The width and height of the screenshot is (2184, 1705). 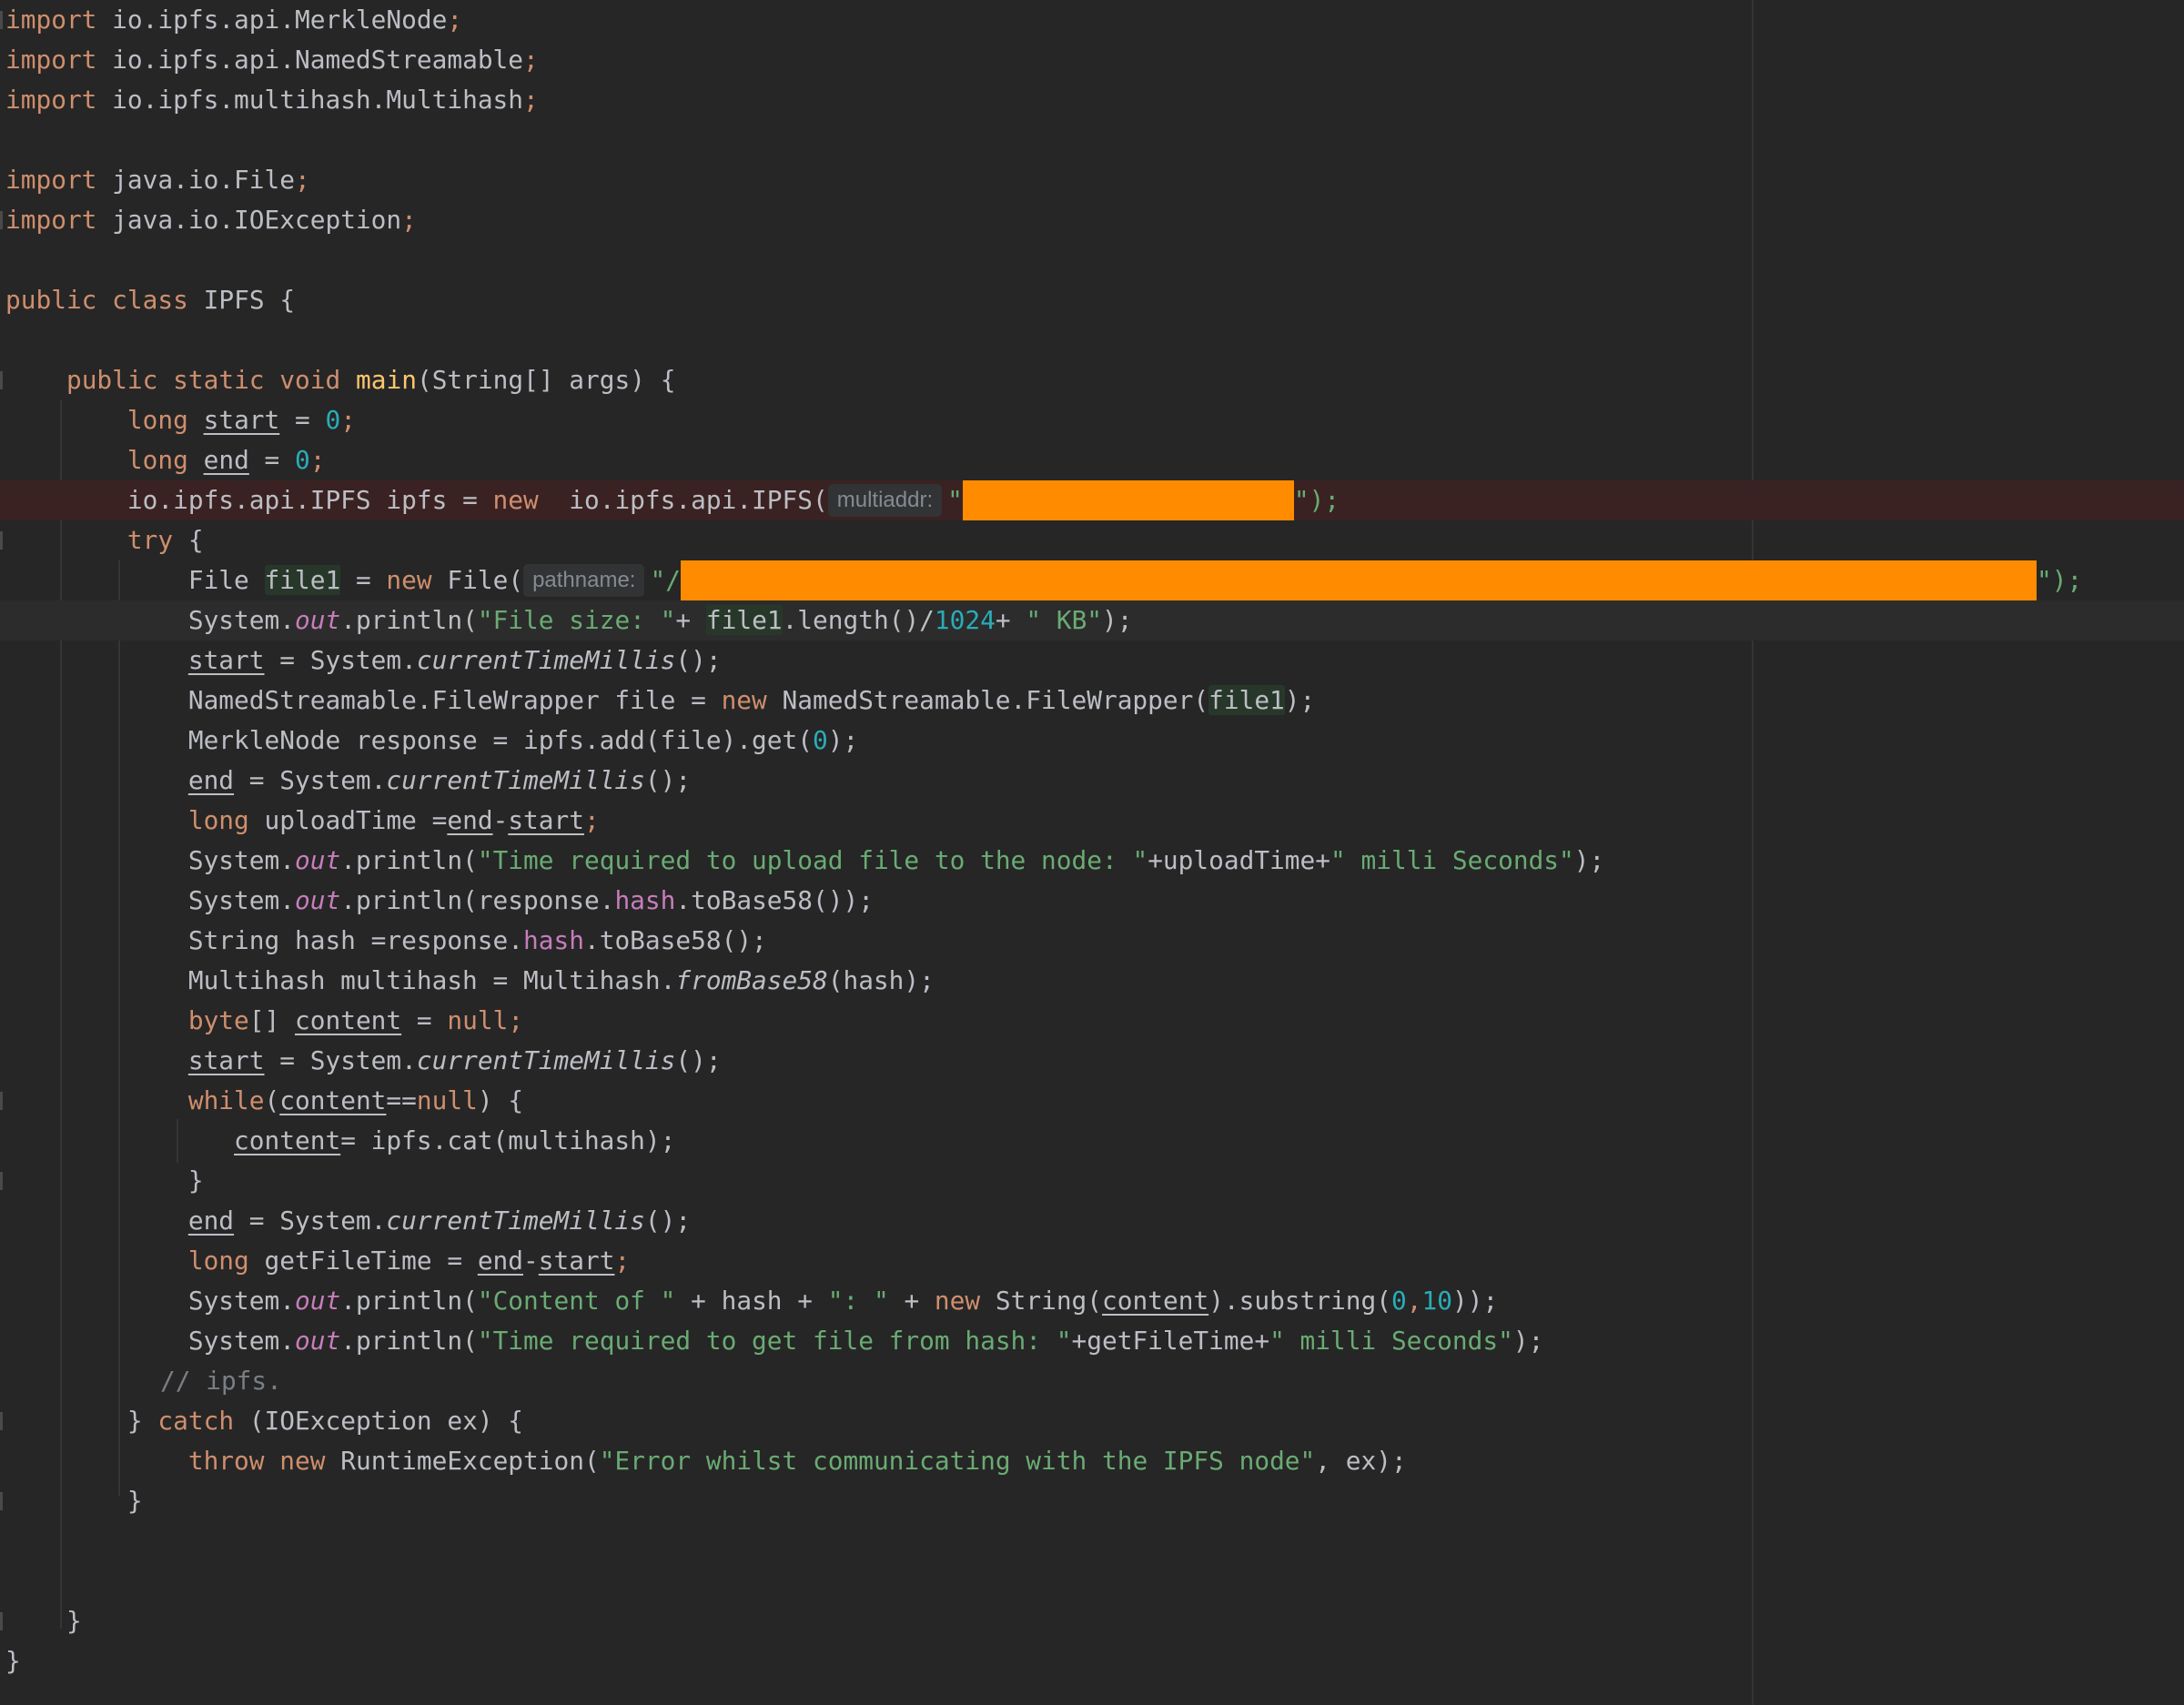 What do you see at coordinates (424, 1020) in the screenshot?
I see `operator: =` at bounding box center [424, 1020].